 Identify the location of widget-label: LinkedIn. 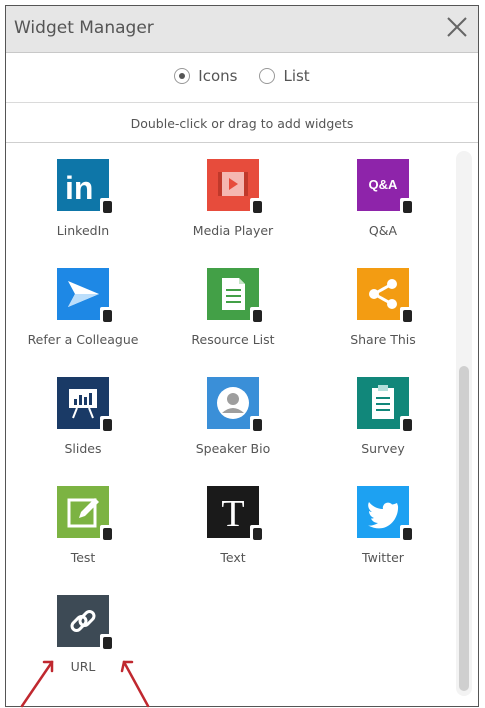
(83, 230).